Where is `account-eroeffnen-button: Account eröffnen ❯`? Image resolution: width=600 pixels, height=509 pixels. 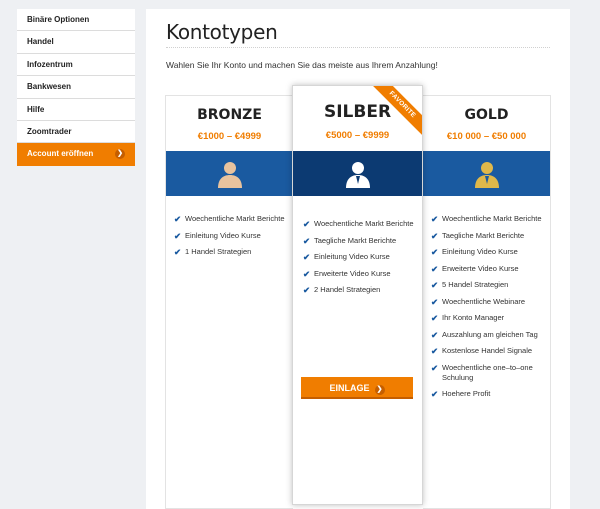 account-eroeffnen-button: Account eröffnen ❯ is located at coordinates (76, 154).